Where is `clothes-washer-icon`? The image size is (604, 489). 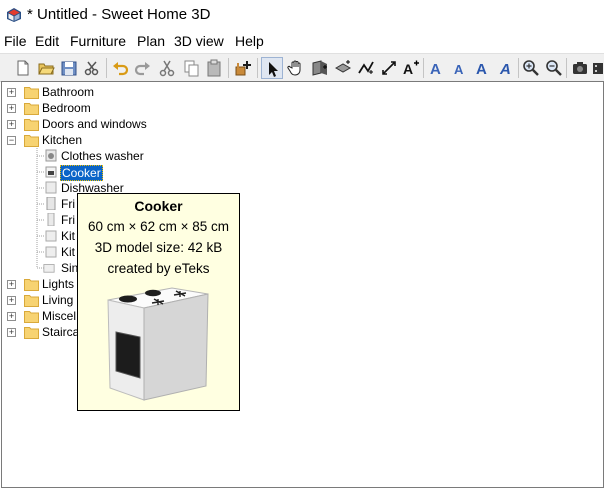 clothes-washer-icon is located at coordinates (51, 155).